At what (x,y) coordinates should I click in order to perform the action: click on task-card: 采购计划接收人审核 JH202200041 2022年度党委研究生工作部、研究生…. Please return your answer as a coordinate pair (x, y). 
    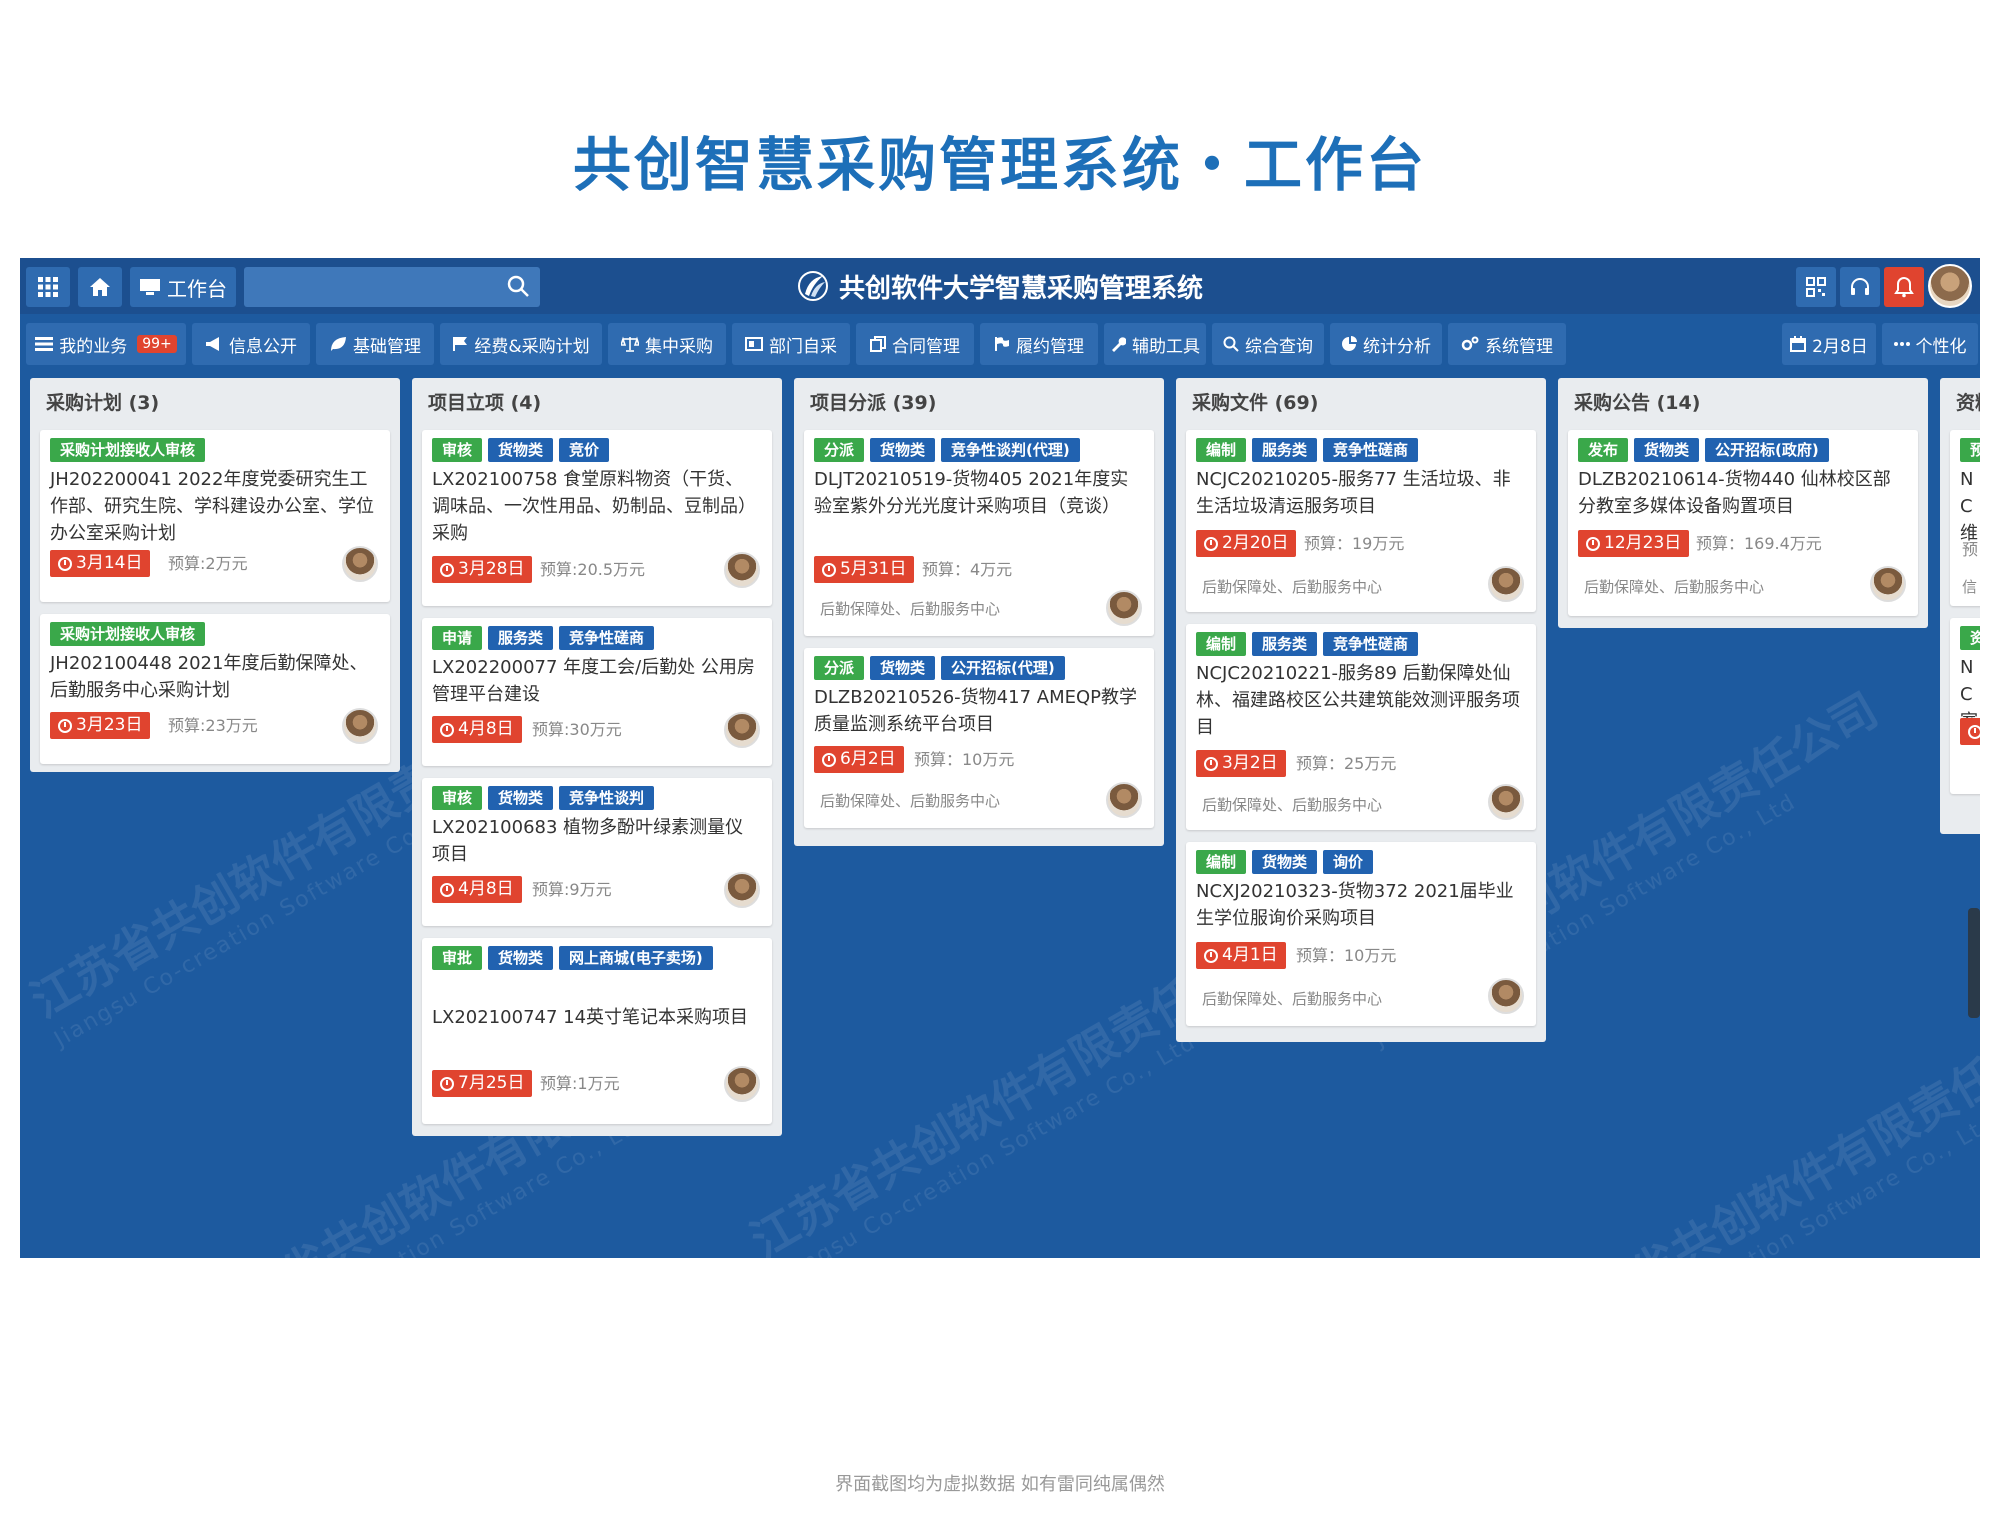
    Looking at the image, I should click on (215, 516).